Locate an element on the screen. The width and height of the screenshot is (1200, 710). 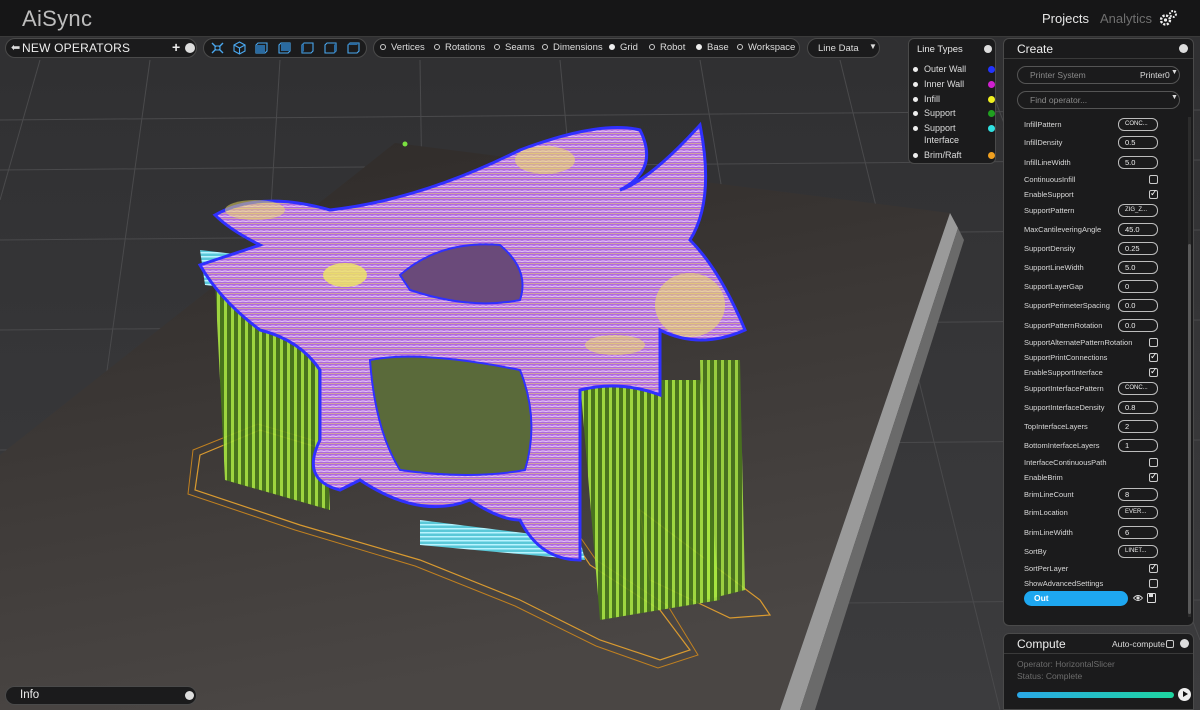
printer-system-select: Printer System Printer0 ▼ is located at coordinates (1098, 75).